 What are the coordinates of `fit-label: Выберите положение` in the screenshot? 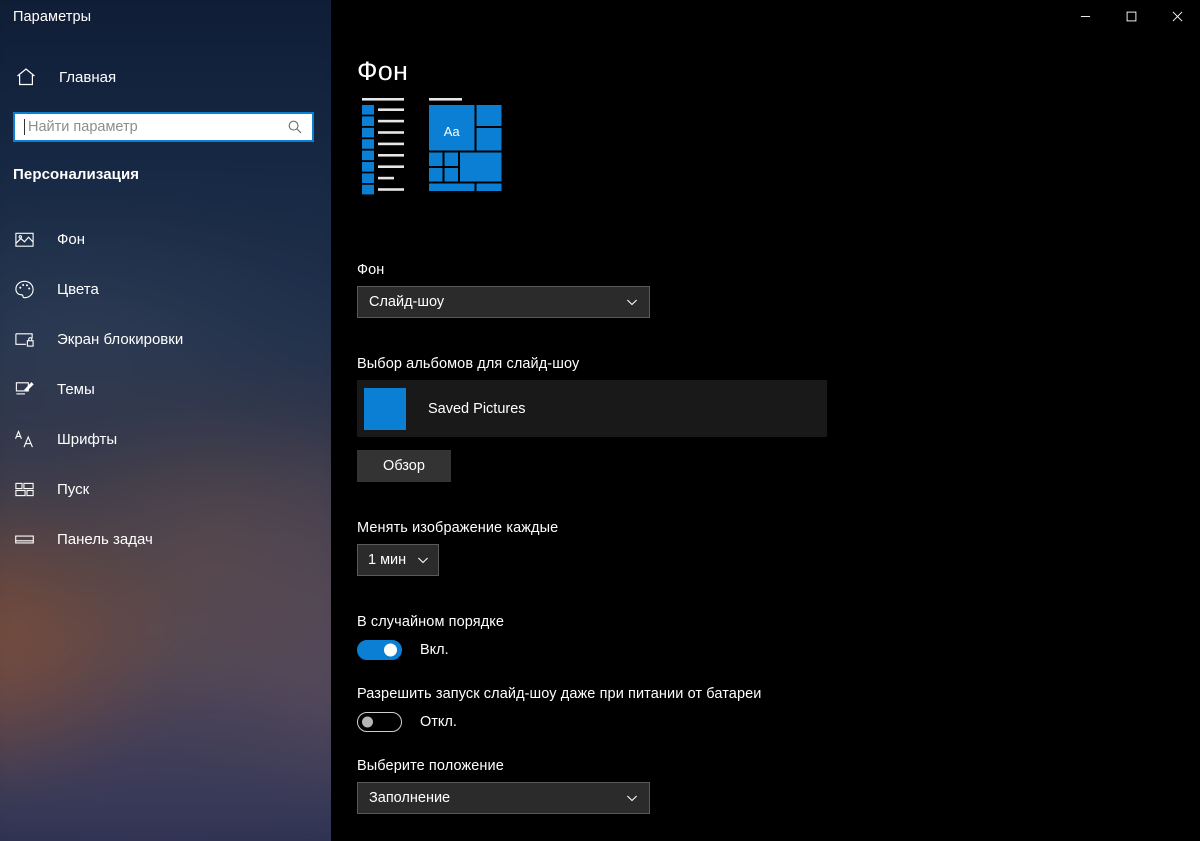 It's located at (430, 766).